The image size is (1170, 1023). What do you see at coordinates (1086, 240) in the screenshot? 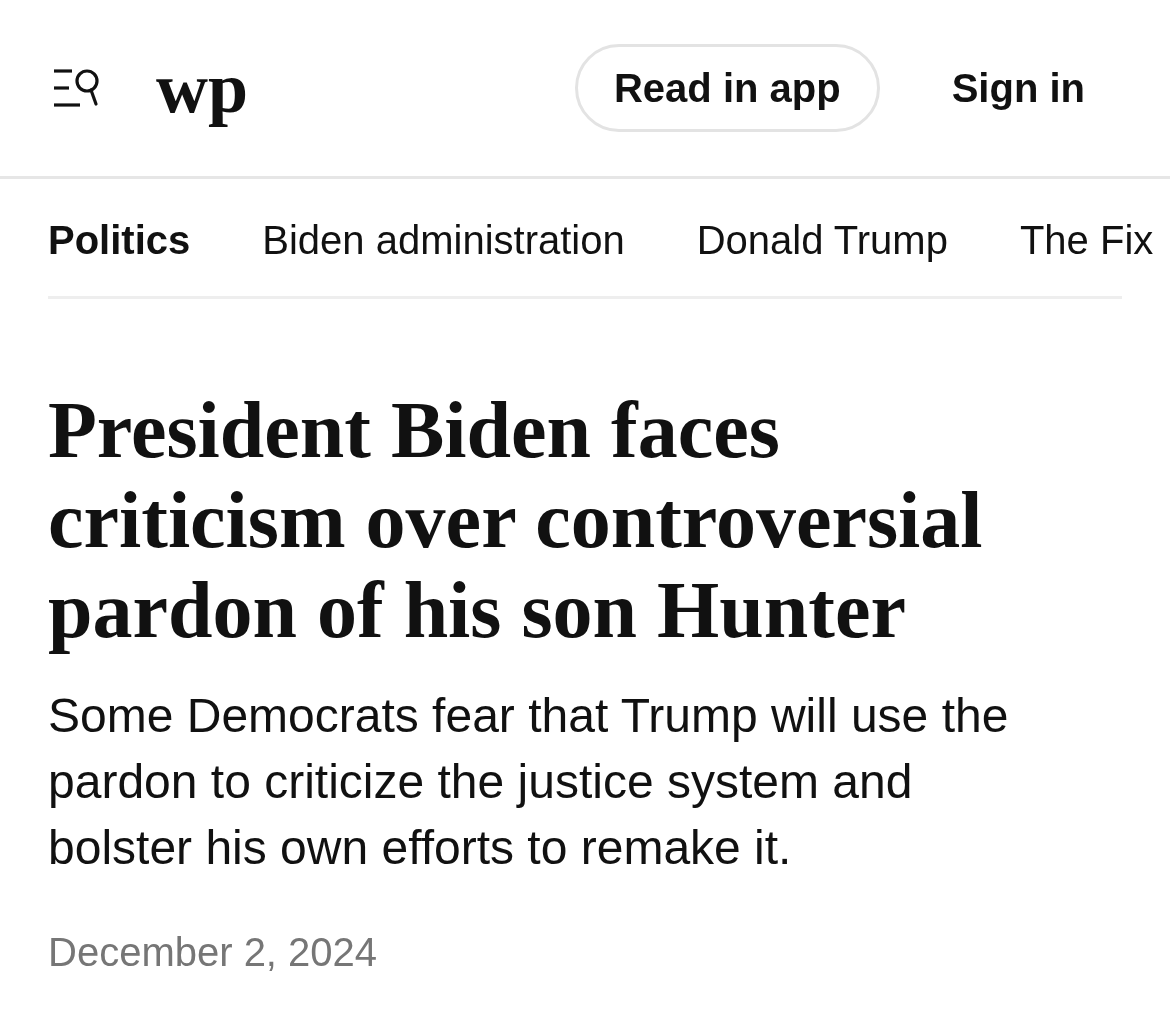
I see `section-tab: The Fix` at bounding box center [1086, 240].